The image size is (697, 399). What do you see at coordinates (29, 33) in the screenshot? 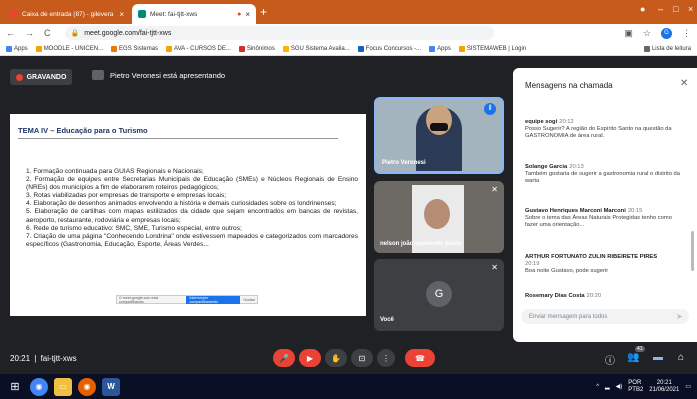
I see `forward-icon: →` at bounding box center [29, 33].